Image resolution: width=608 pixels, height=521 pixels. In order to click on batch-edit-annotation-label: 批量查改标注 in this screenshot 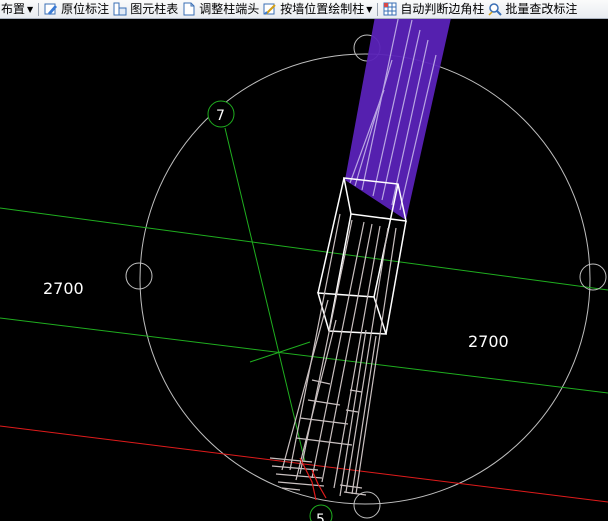, I will do `click(541, 9)`.